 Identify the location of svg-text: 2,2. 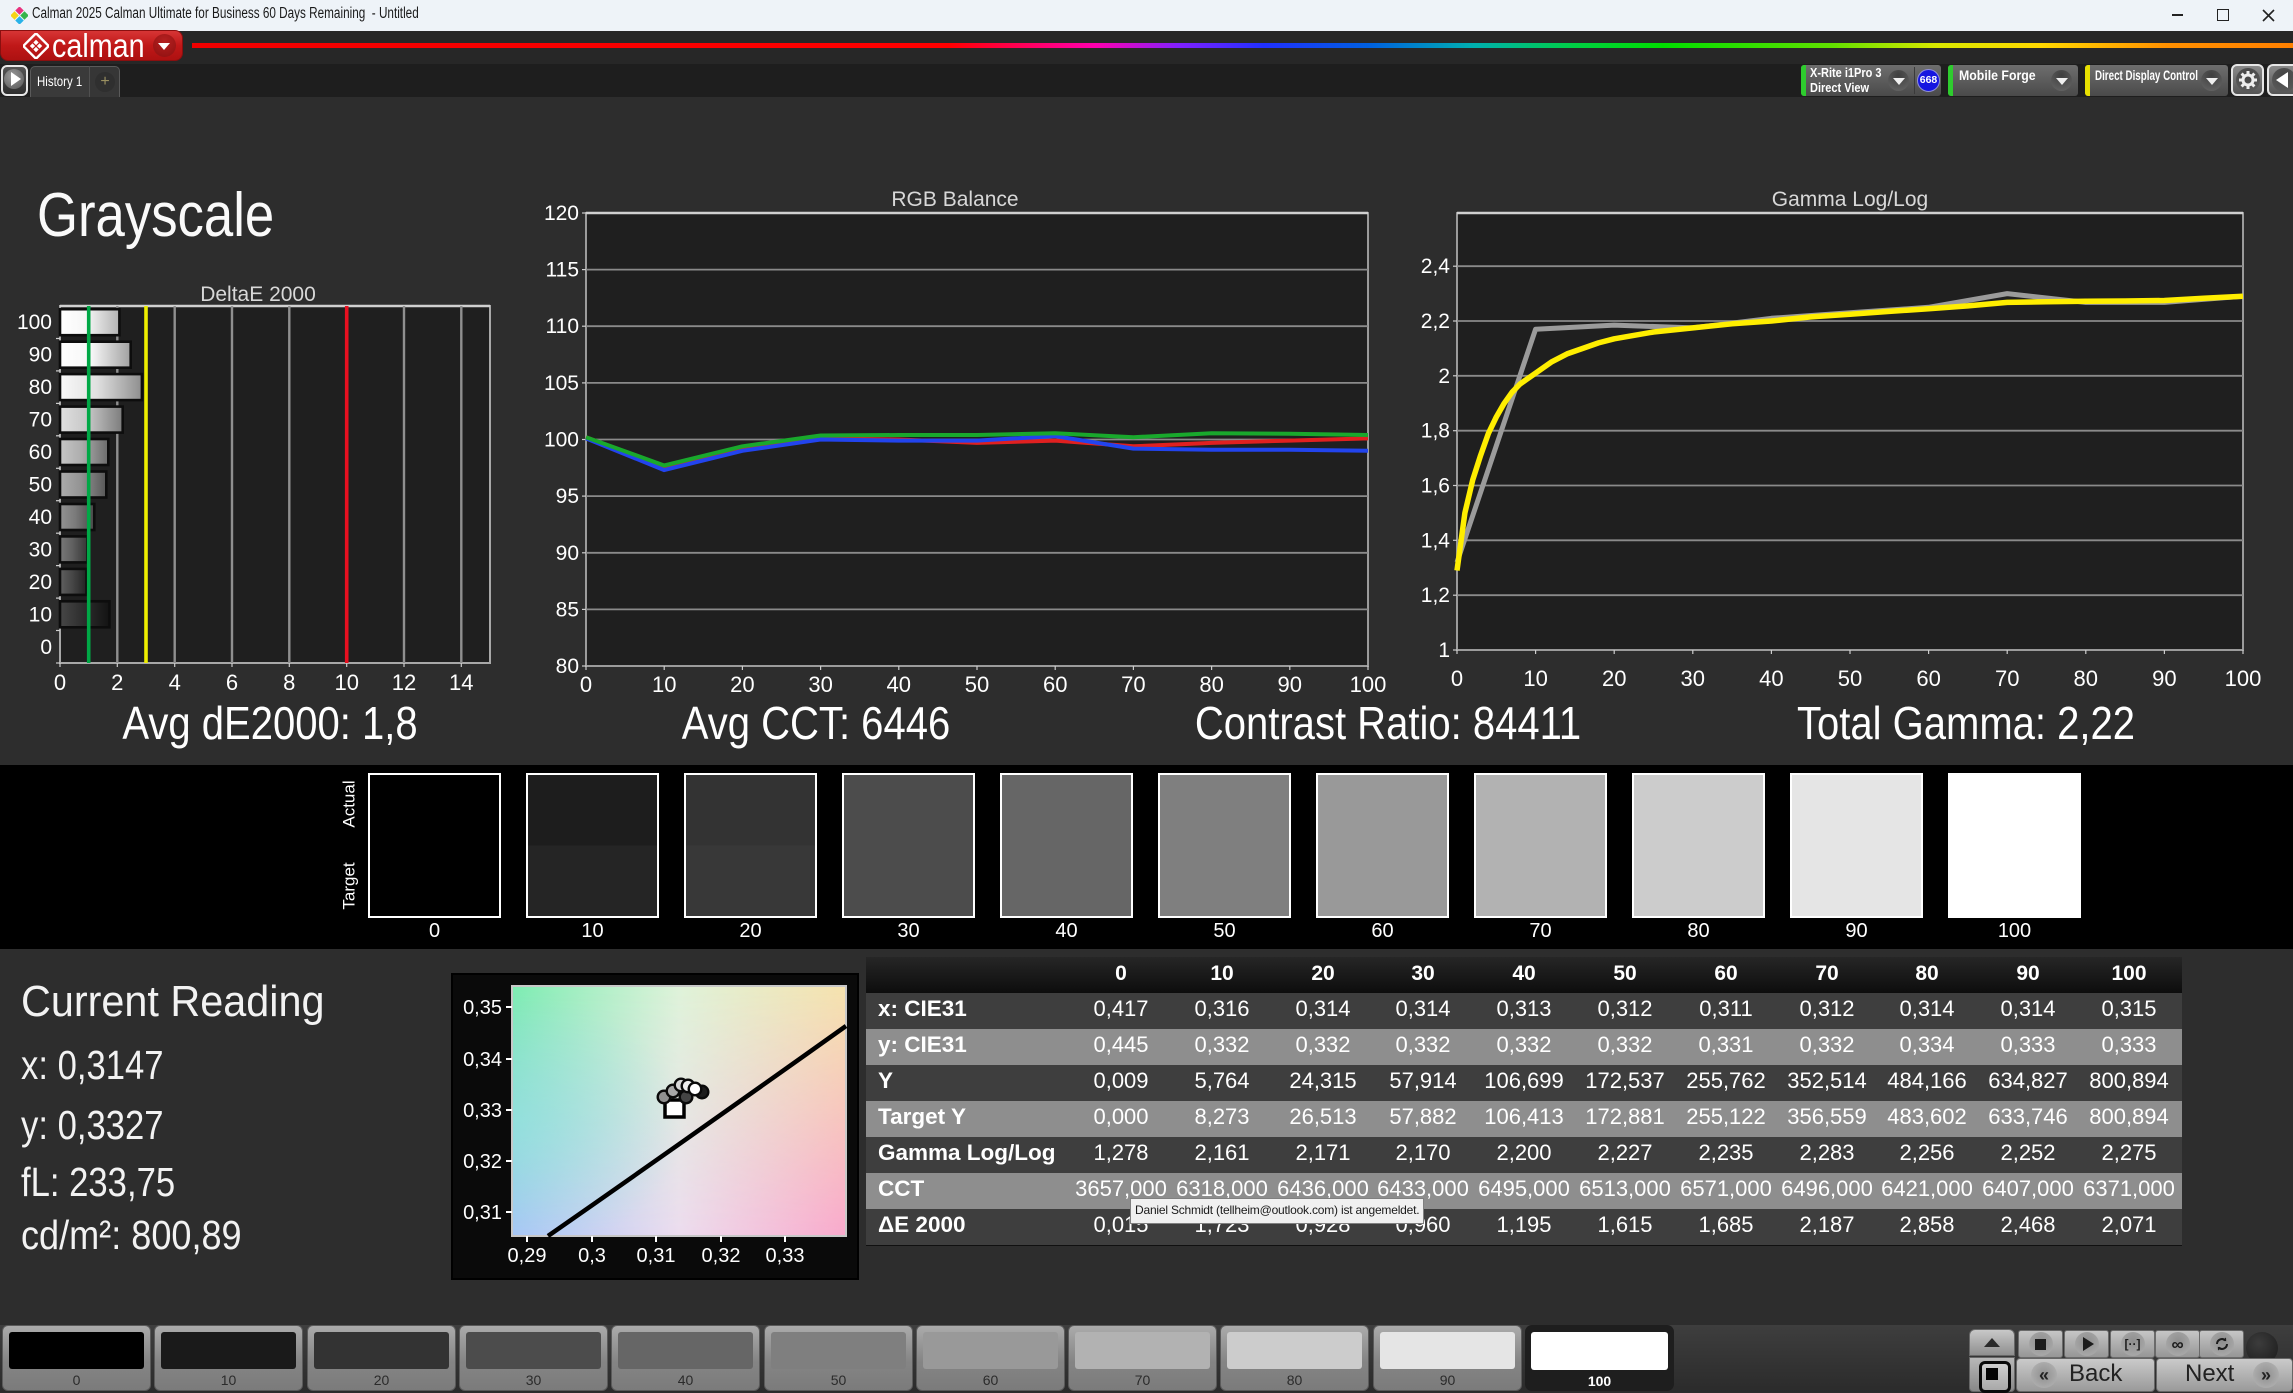
(1435, 321).